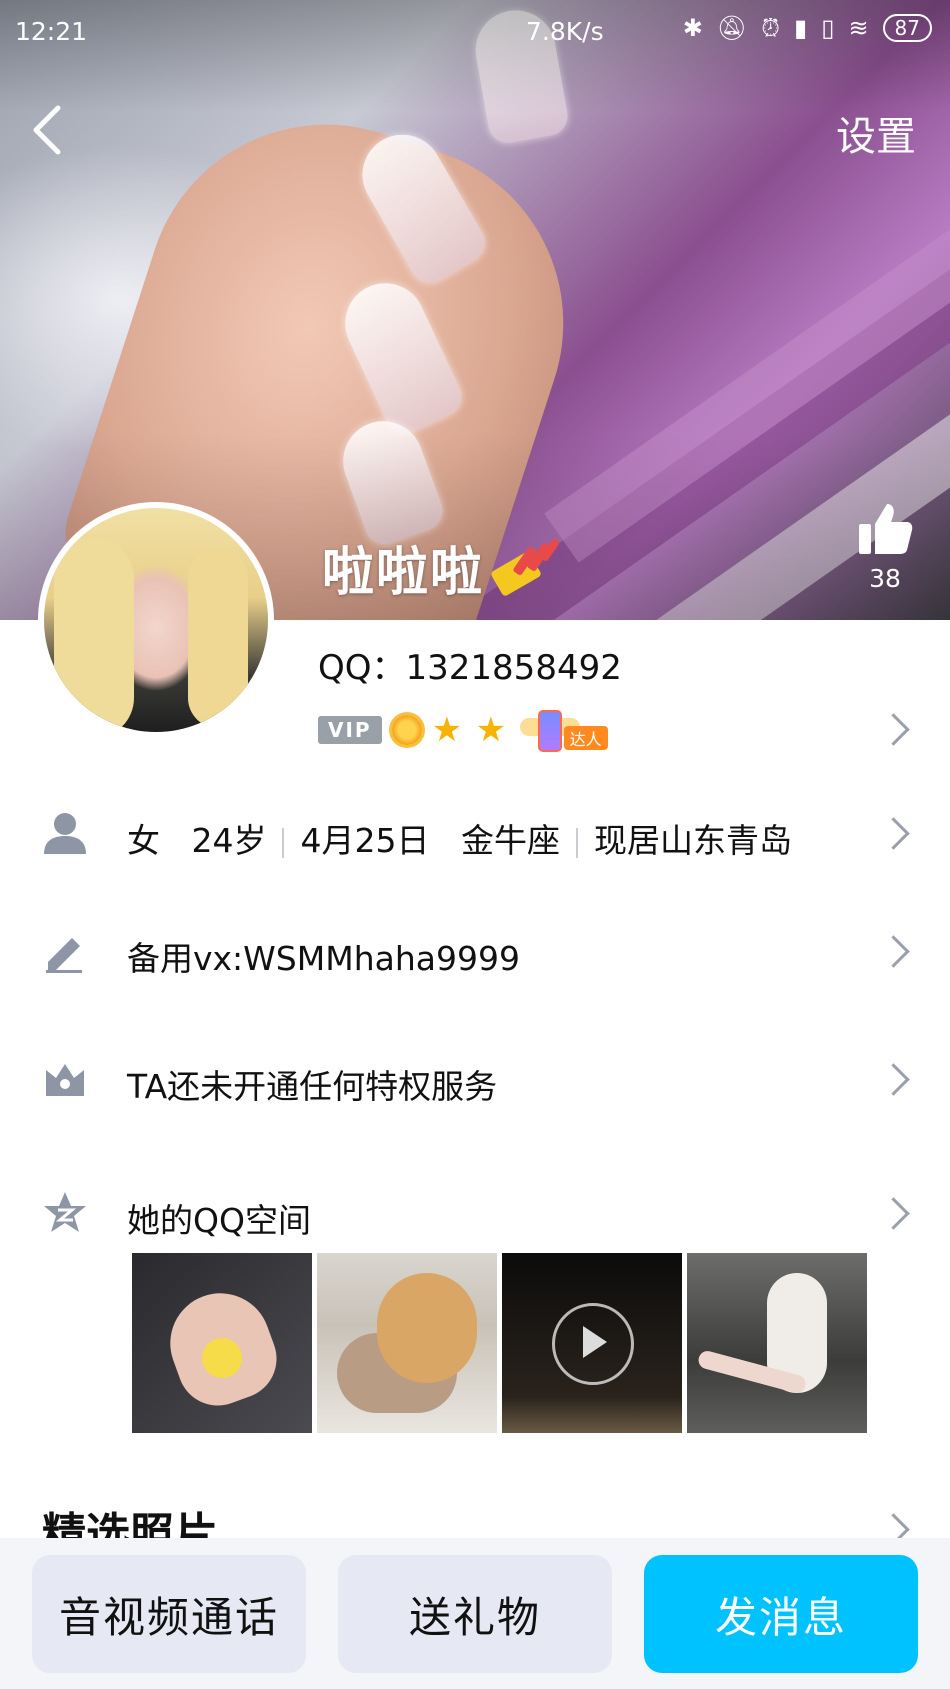  What do you see at coordinates (403, 573) in the screenshot?
I see `nickname-text: 啦啦啦` at bounding box center [403, 573].